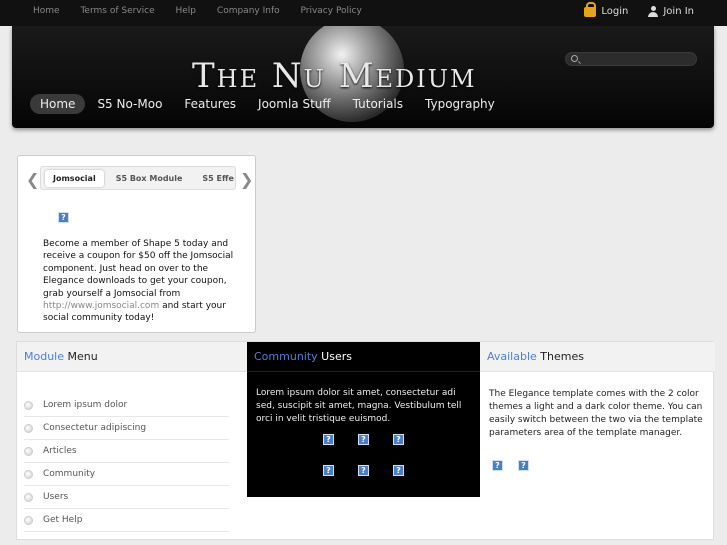  I want to click on search-input, so click(631, 59).